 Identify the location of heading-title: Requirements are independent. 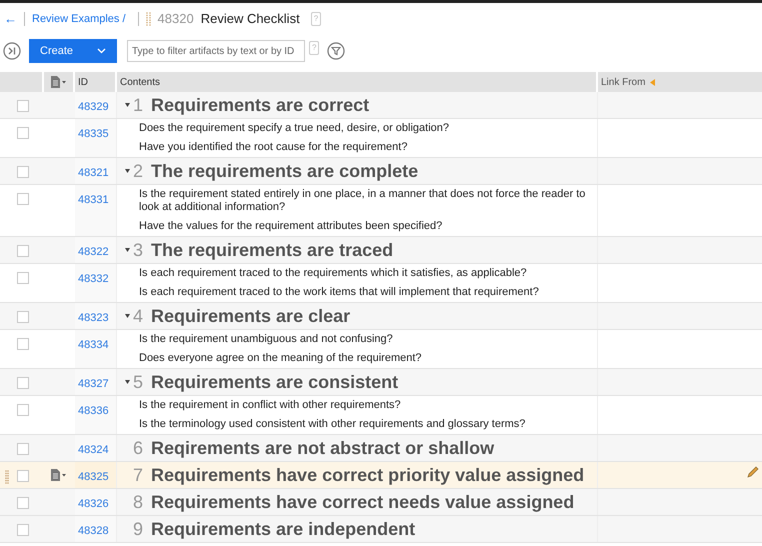
(283, 529).